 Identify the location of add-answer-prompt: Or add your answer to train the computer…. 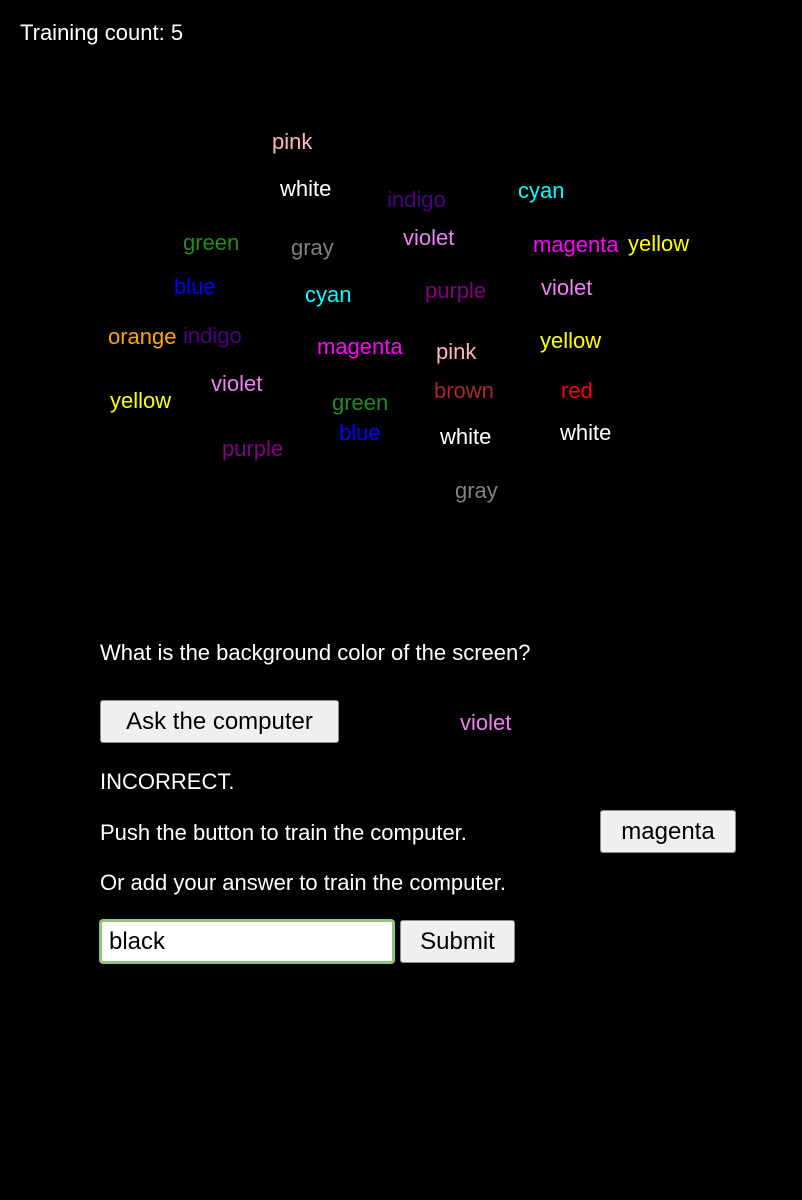
(303, 882).